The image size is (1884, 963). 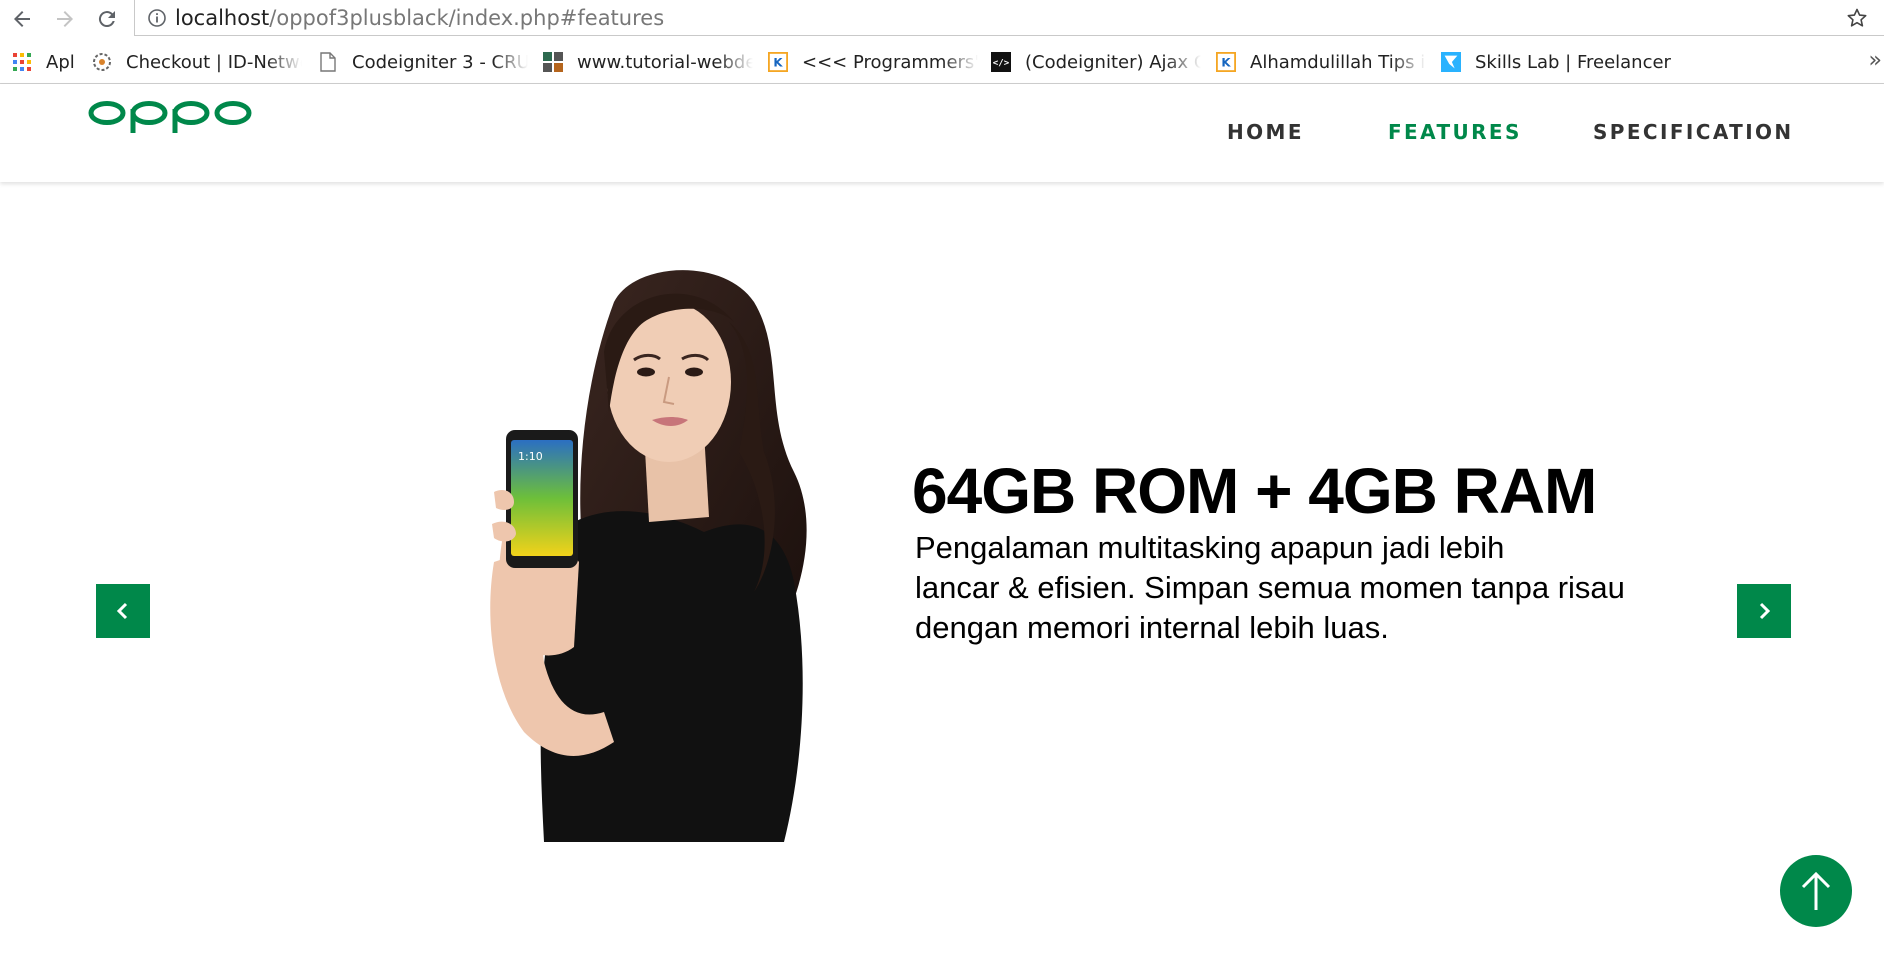 I want to click on chevron-right-icon, so click(x=1765, y=611).